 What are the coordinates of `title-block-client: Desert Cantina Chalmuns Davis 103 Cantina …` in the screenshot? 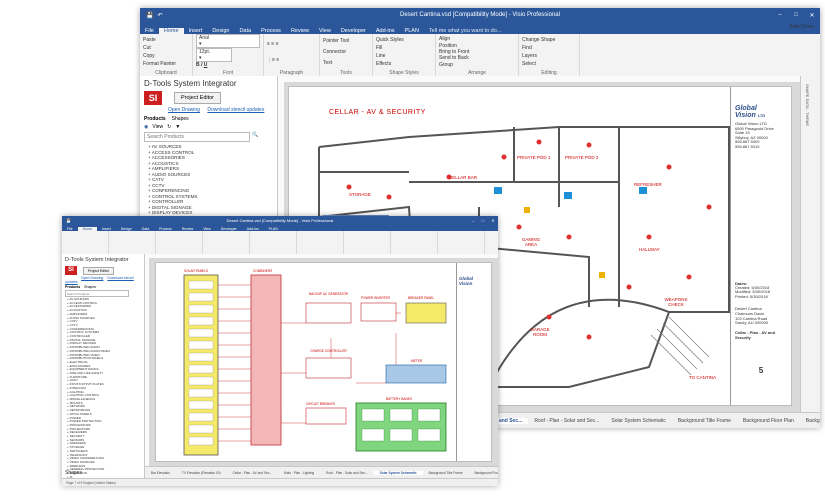 It's located at (761, 312).